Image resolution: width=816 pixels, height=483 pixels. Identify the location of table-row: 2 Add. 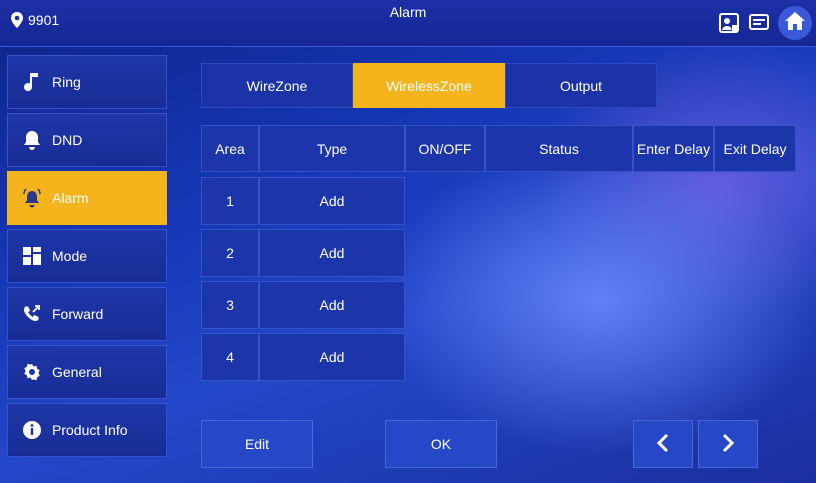
(303, 253).